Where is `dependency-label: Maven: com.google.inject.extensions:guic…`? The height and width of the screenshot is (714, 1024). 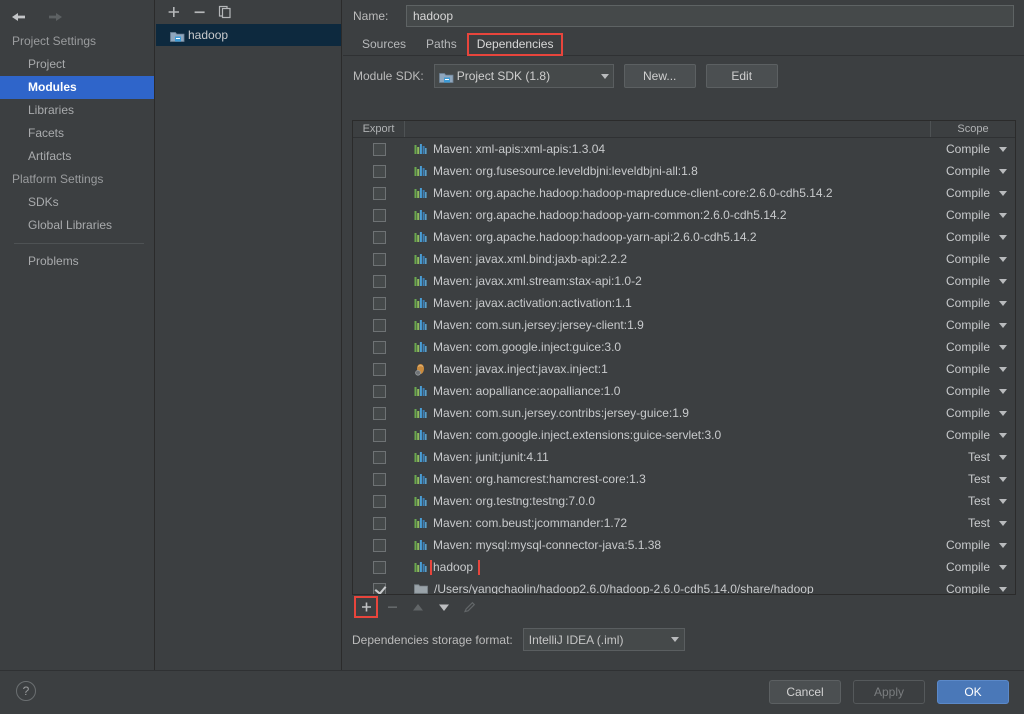 dependency-label: Maven: com.google.inject.extensions:guic… is located at coordinates (577, 435).